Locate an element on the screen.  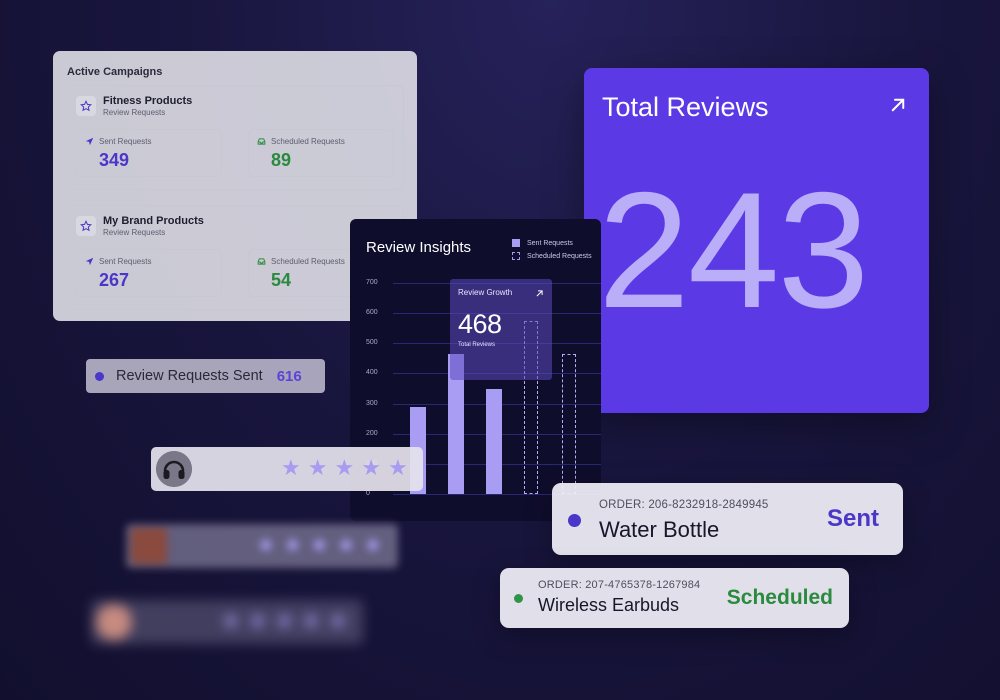
y-tick-label: 0 is located at coordinates (368, 493).